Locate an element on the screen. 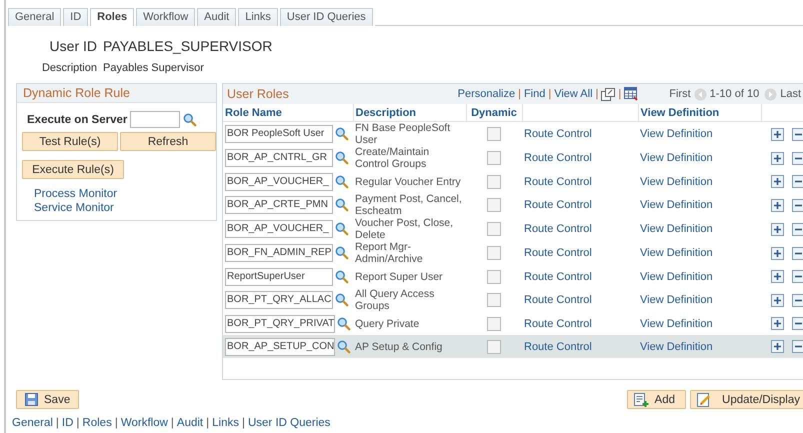  toolbar-link: View All is located at coordinates (573, 94).